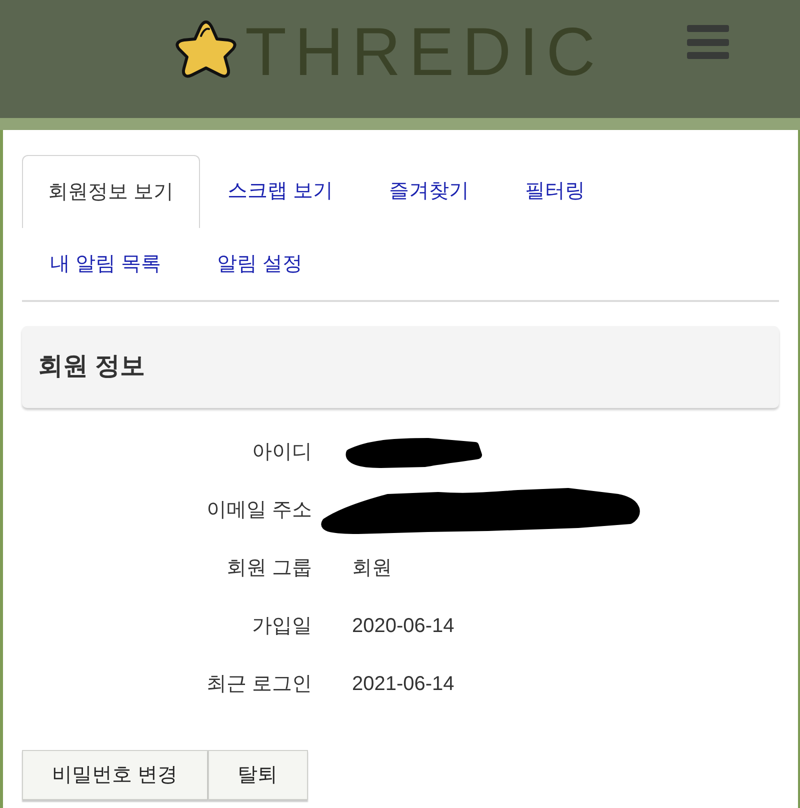 The width and height of the screenshot is (800, 808). What do you see at coordinates (258, 775) in the screenshot?
I see `action-button: 탈퇴` at bounding box center [258, 775].